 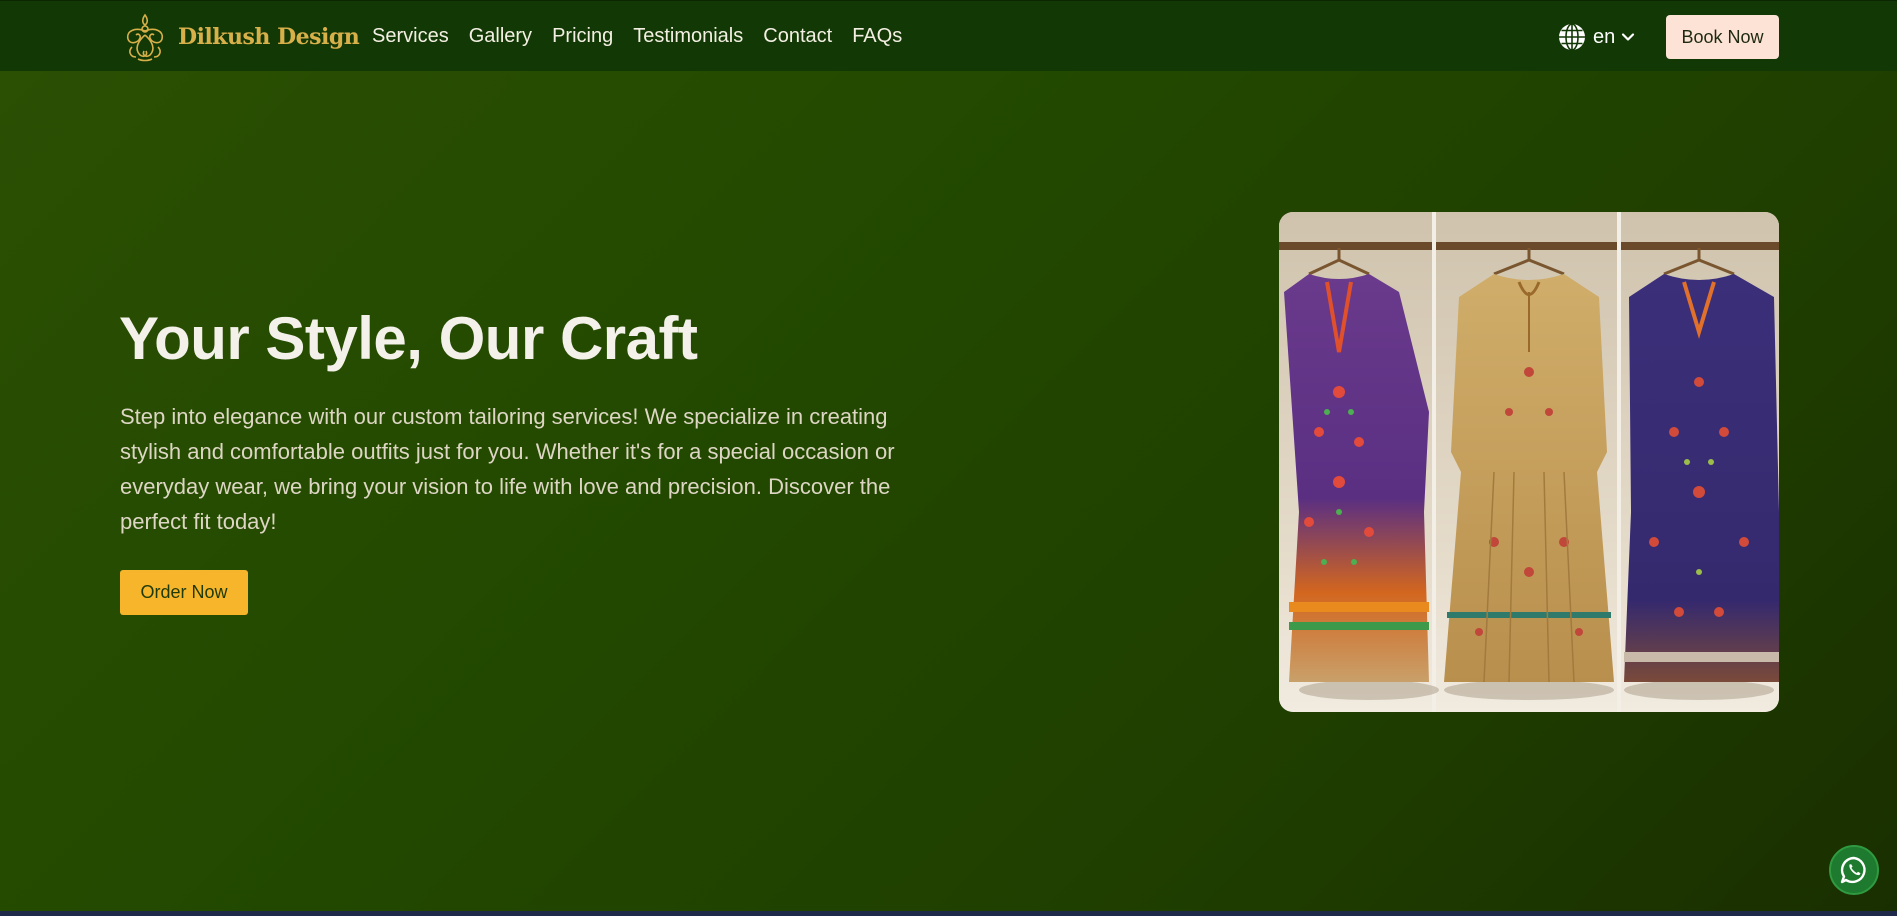 I want to click on nav-link-testimonials: Testimonials, so click(x=688, y=36).